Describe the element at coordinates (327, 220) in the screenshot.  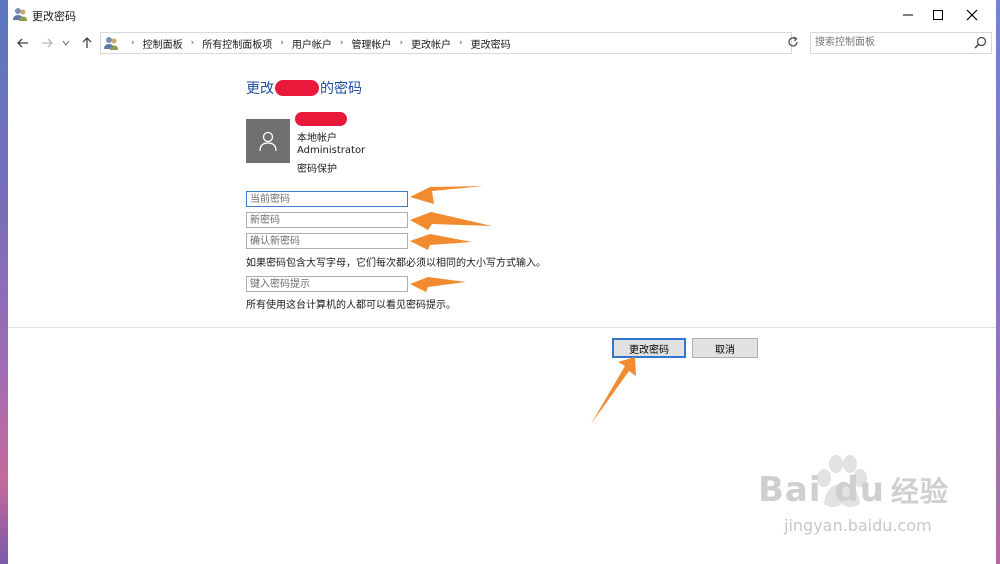
I see `new-password-input` at that location.